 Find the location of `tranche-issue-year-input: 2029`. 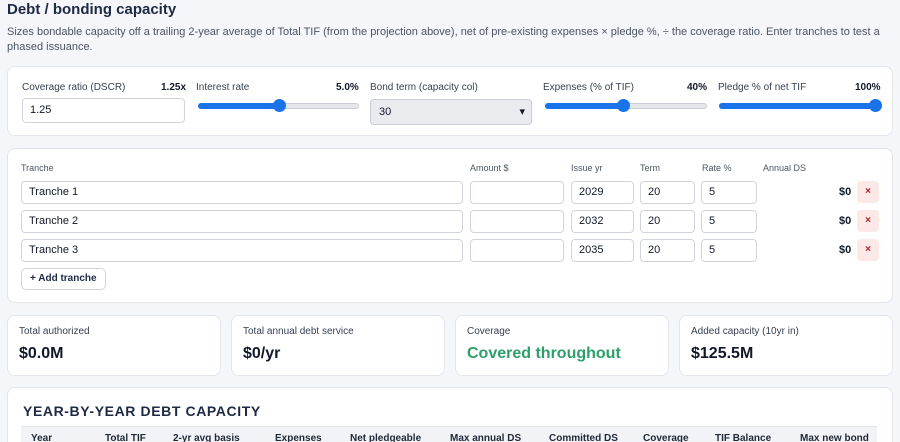

tranche-issue-year-input: 2029 is located at coordinates (602, 192).